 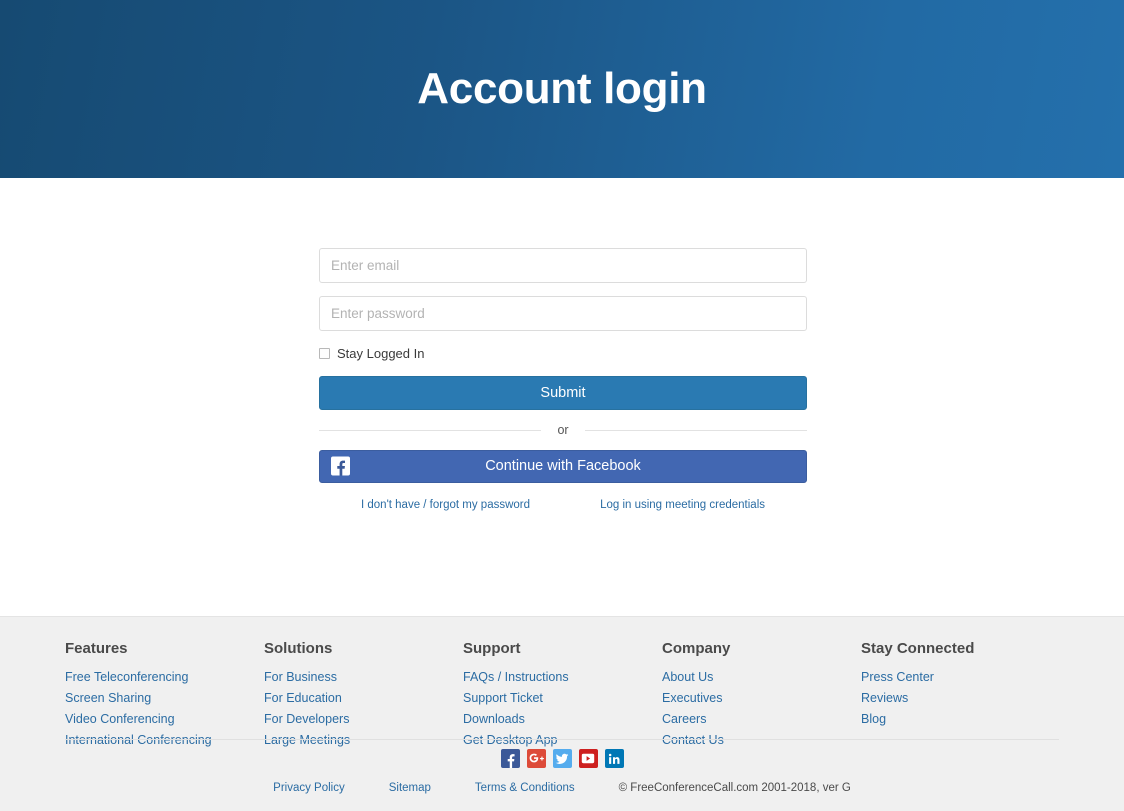 What do you see at coordinates (761, 708) in the screenshot?
I see `footer-link-list: About Us Executives Careers Contact Us` at bounding box center [761, 708].